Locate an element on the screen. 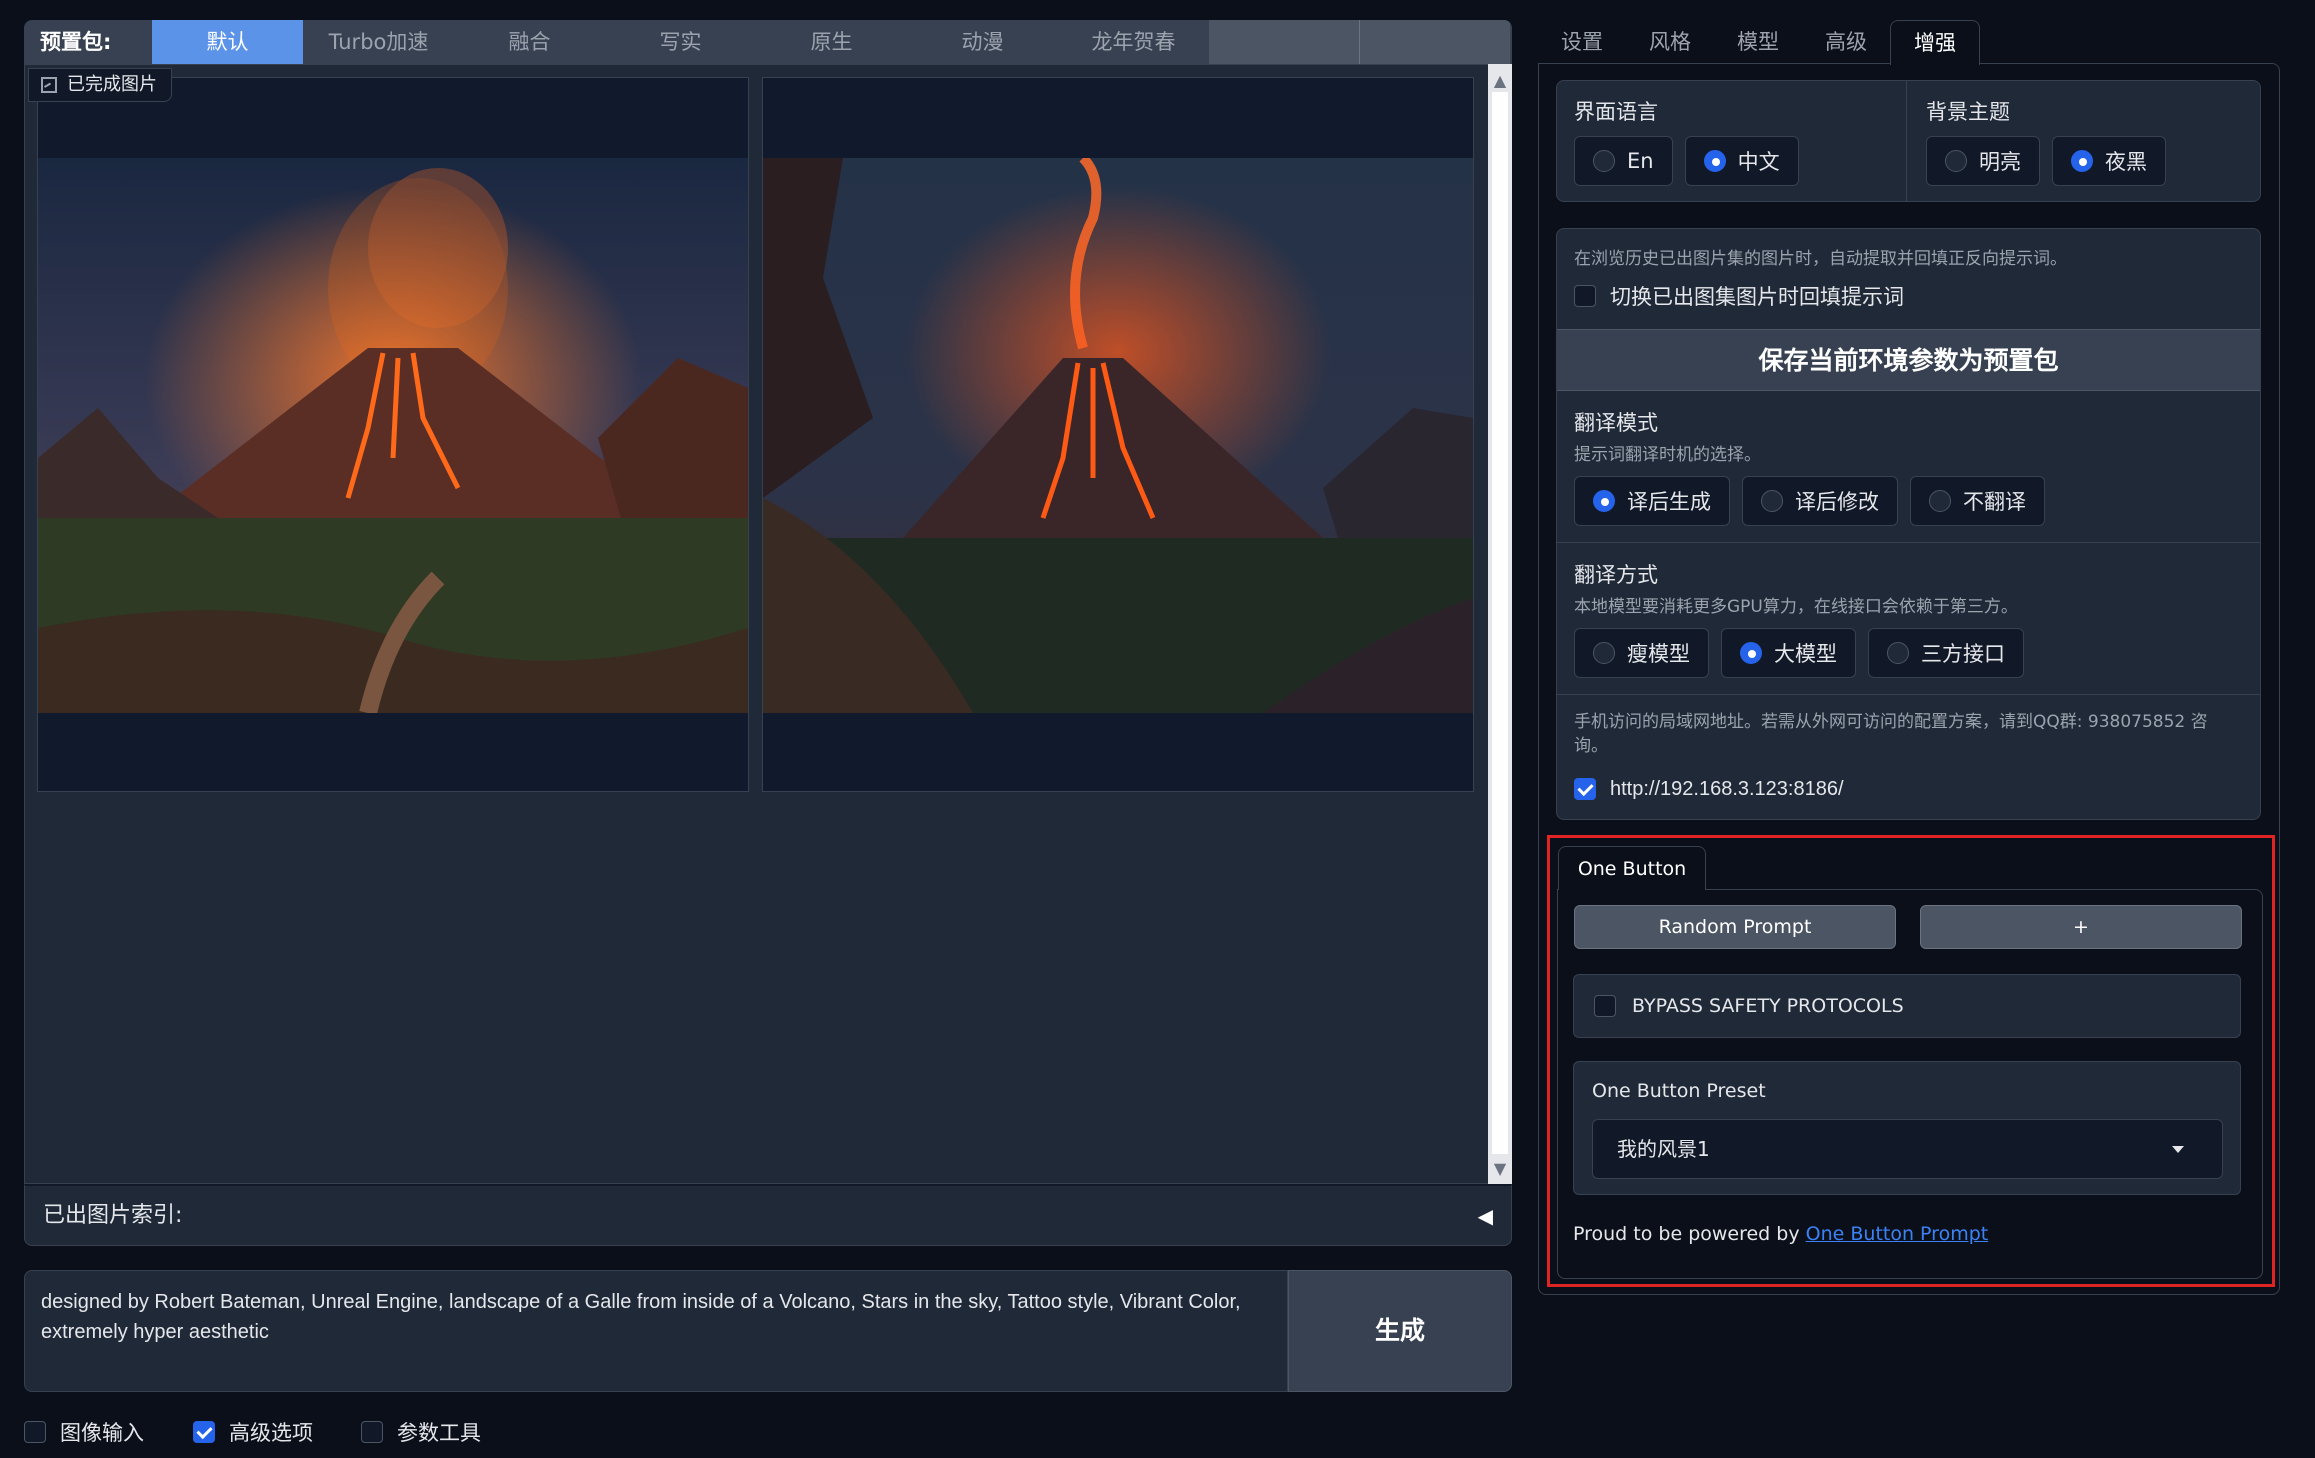 This screenshot has height=1458, width=2315. save-preset-button: 保存当前环境参数为预置包 is located at coordinates (1908, 360).